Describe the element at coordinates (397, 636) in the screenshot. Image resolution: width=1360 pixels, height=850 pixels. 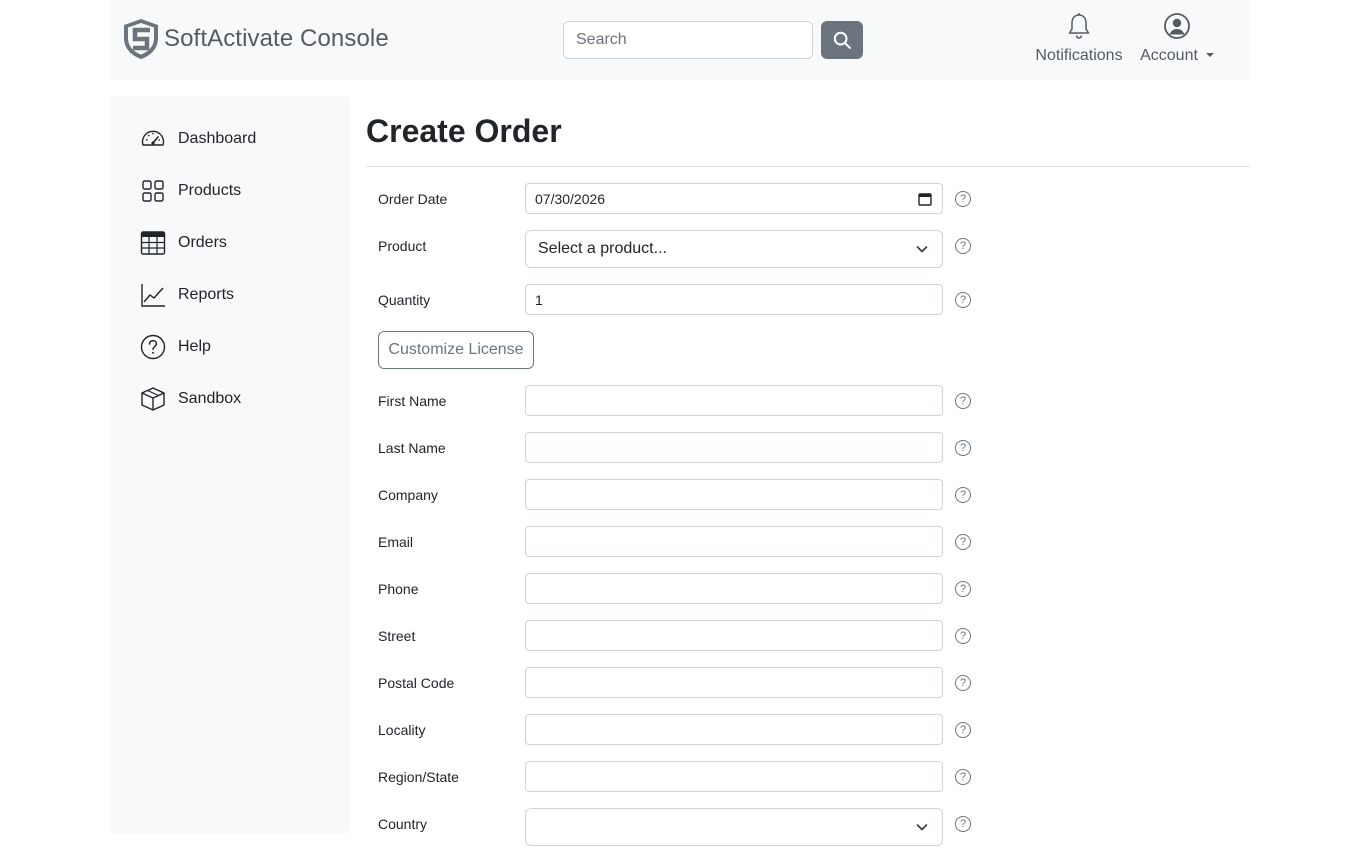
I see `street-label: Street` at that location.